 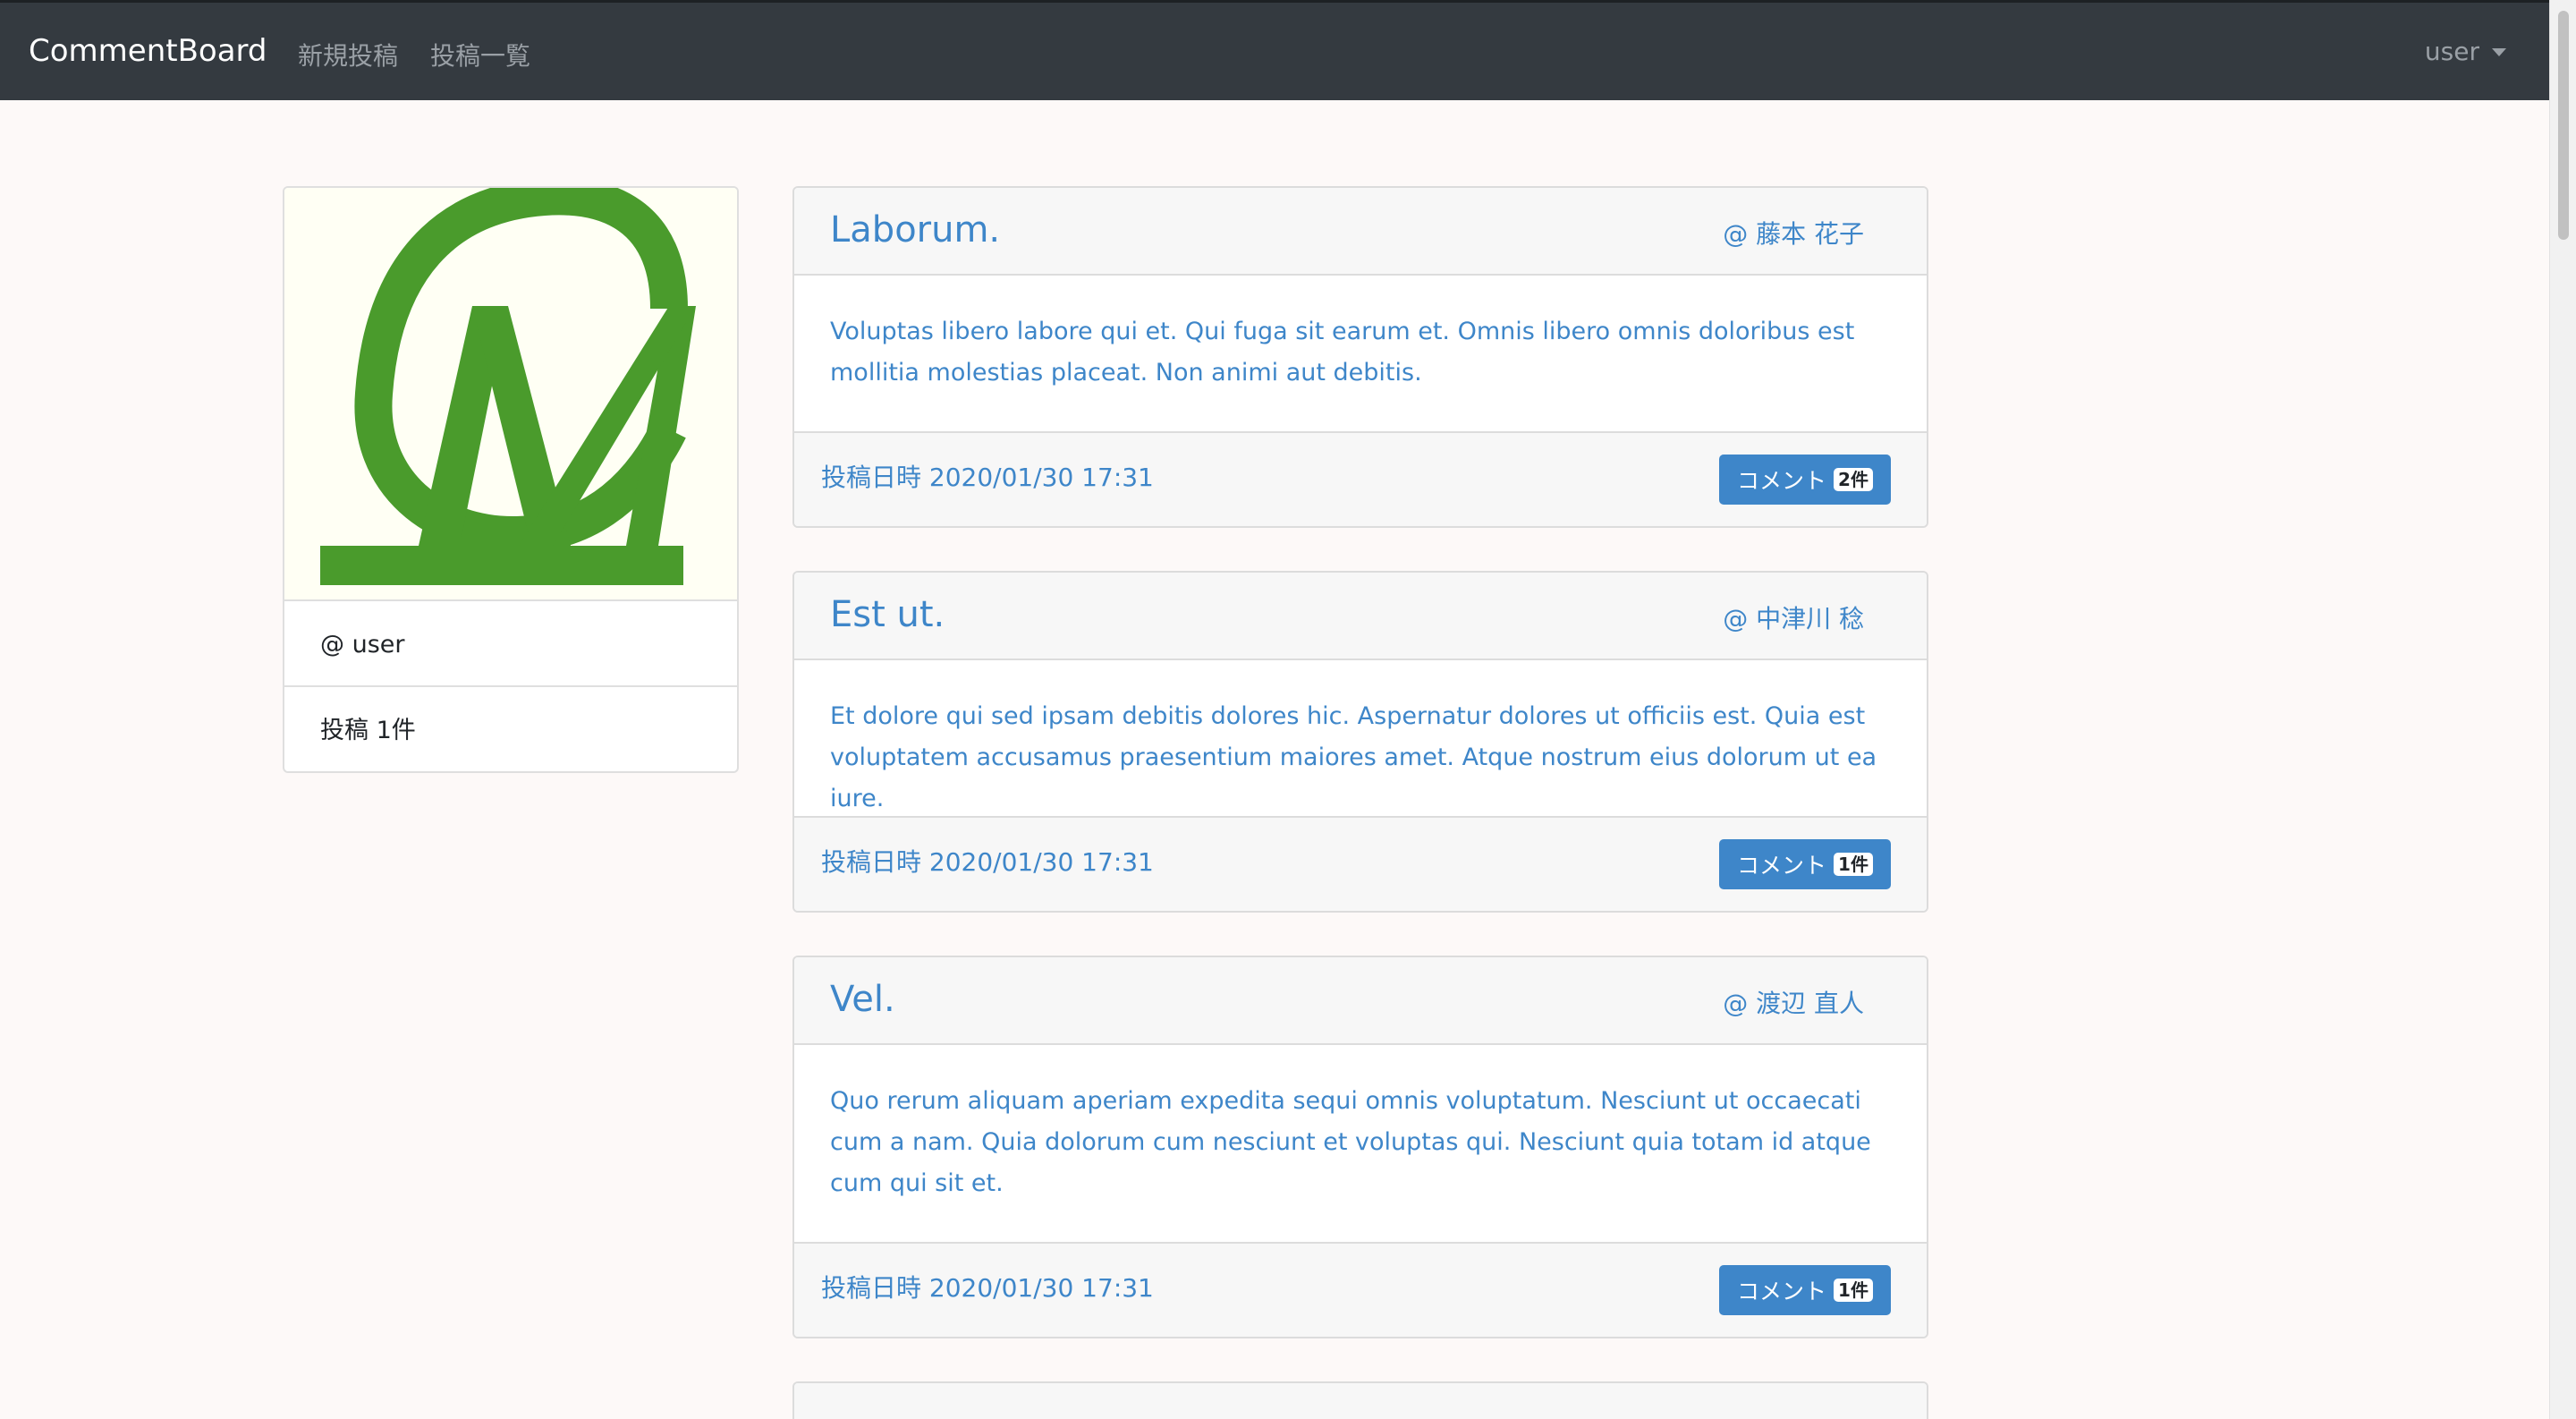 What do you see at coordinates (2563, 125) in the screenshot?
I see `scrollbar-thumb` at bounding box center [2563, 125].